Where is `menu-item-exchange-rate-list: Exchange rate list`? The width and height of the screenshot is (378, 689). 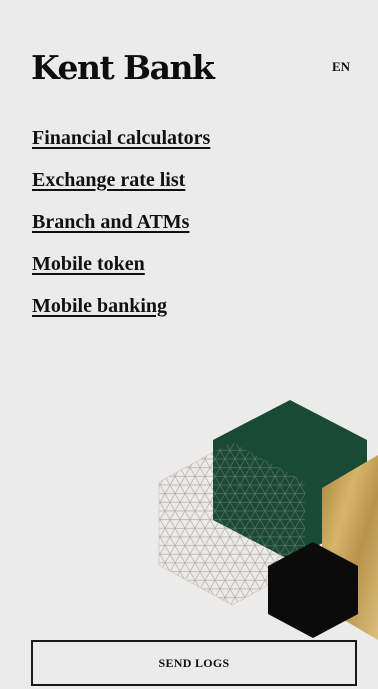 menu-item-exchange-rate-list: Exchange rate list is located at coordinates (121, 187).